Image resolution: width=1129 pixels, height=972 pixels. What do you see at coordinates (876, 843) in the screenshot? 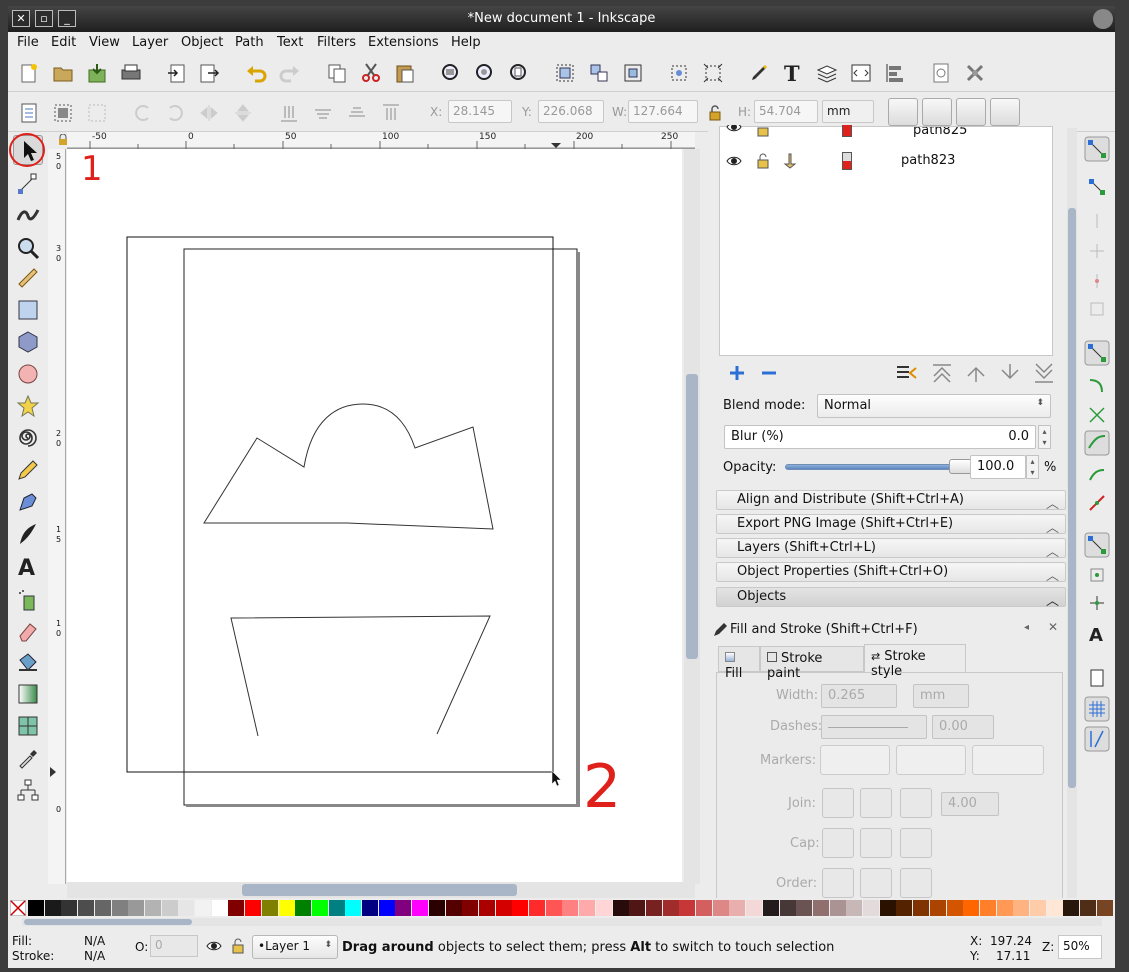
I see `cap-round-button` at bounding box center [876, 843].